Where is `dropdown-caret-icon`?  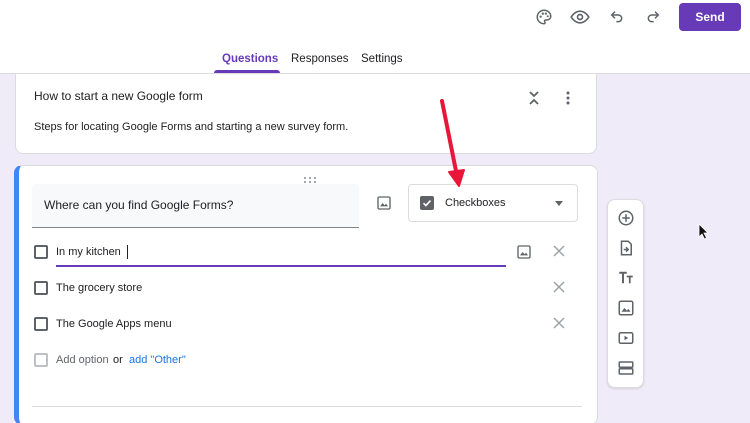 dropdown-caret-icon is located at coordinates (559, 203).